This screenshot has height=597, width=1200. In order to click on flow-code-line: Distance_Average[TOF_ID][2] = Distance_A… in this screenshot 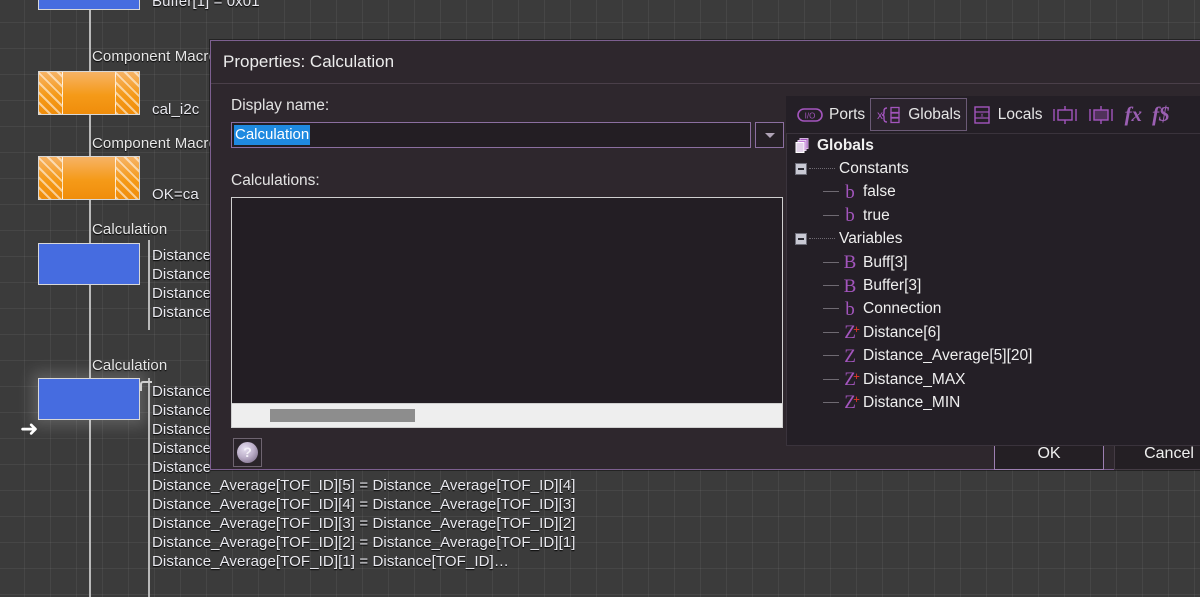, I will do `click(364, 542)`.